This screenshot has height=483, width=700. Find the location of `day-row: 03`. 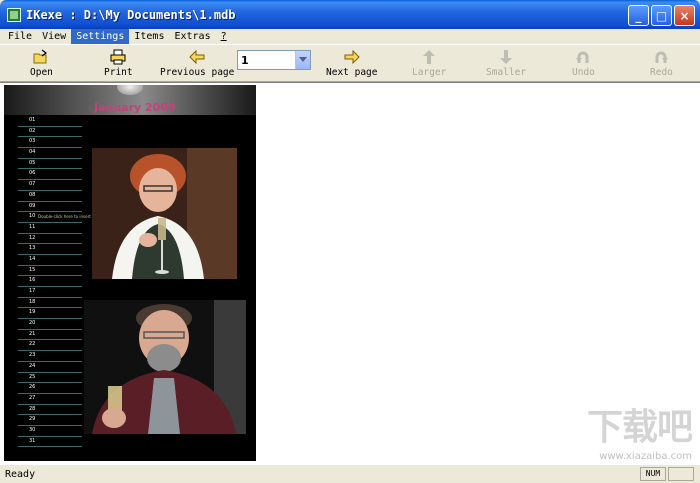

day-row: 03 is located at coordinates (50, 143).